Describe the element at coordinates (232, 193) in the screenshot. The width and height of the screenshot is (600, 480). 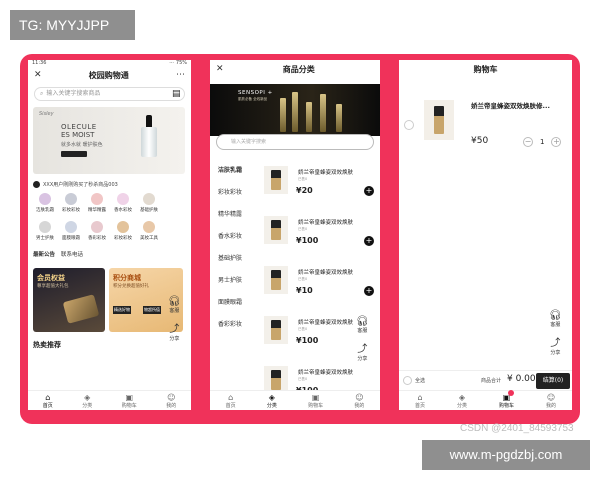
I see `sidebar-item: 彩妆彩妆` at that location.